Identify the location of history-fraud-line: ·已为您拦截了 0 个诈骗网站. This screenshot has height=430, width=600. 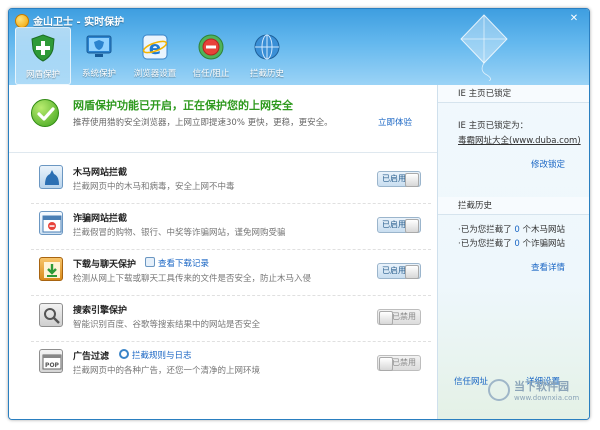
(511, 243).